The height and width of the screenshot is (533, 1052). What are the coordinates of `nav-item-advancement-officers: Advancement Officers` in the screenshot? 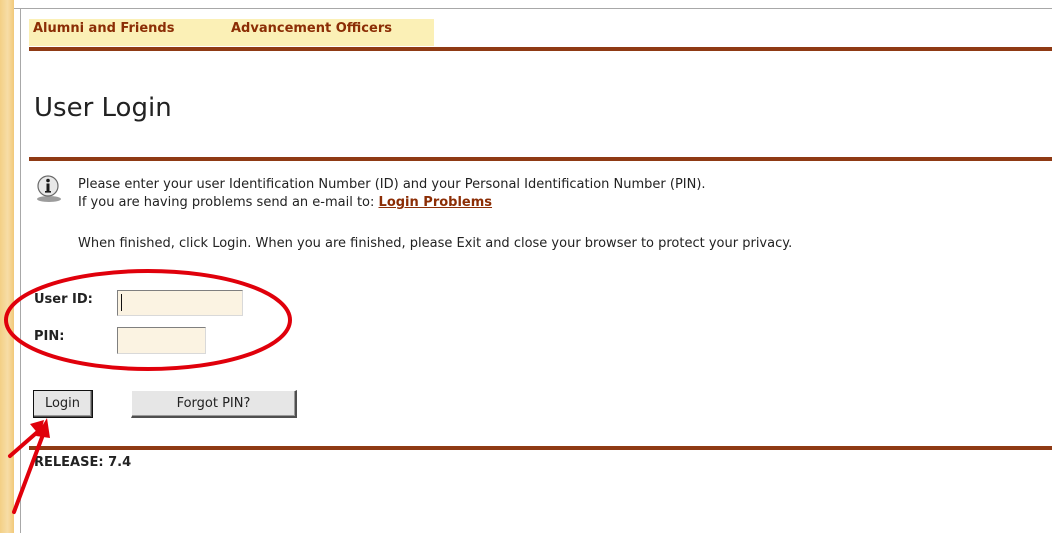 It's located at (311, 28).